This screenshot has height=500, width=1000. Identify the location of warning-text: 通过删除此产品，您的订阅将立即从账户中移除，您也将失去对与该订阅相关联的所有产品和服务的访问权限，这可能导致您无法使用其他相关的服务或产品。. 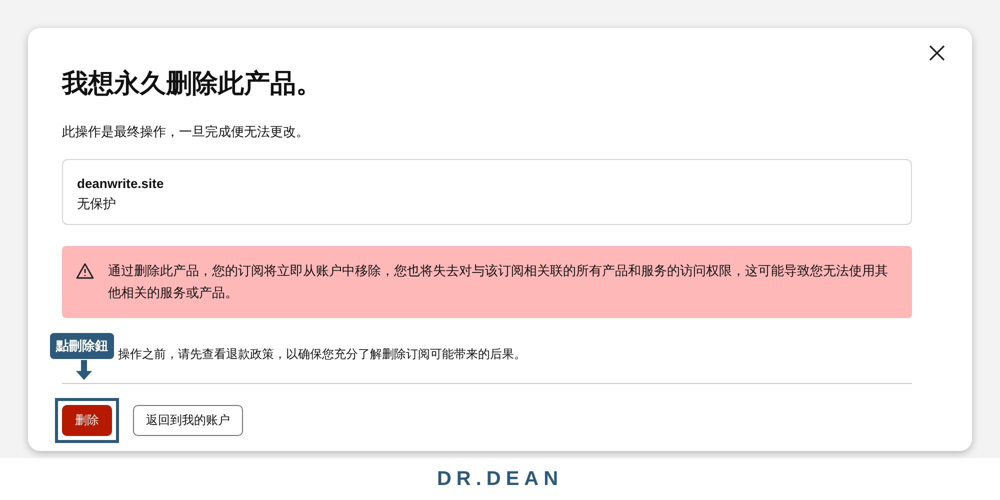
(498, 282).